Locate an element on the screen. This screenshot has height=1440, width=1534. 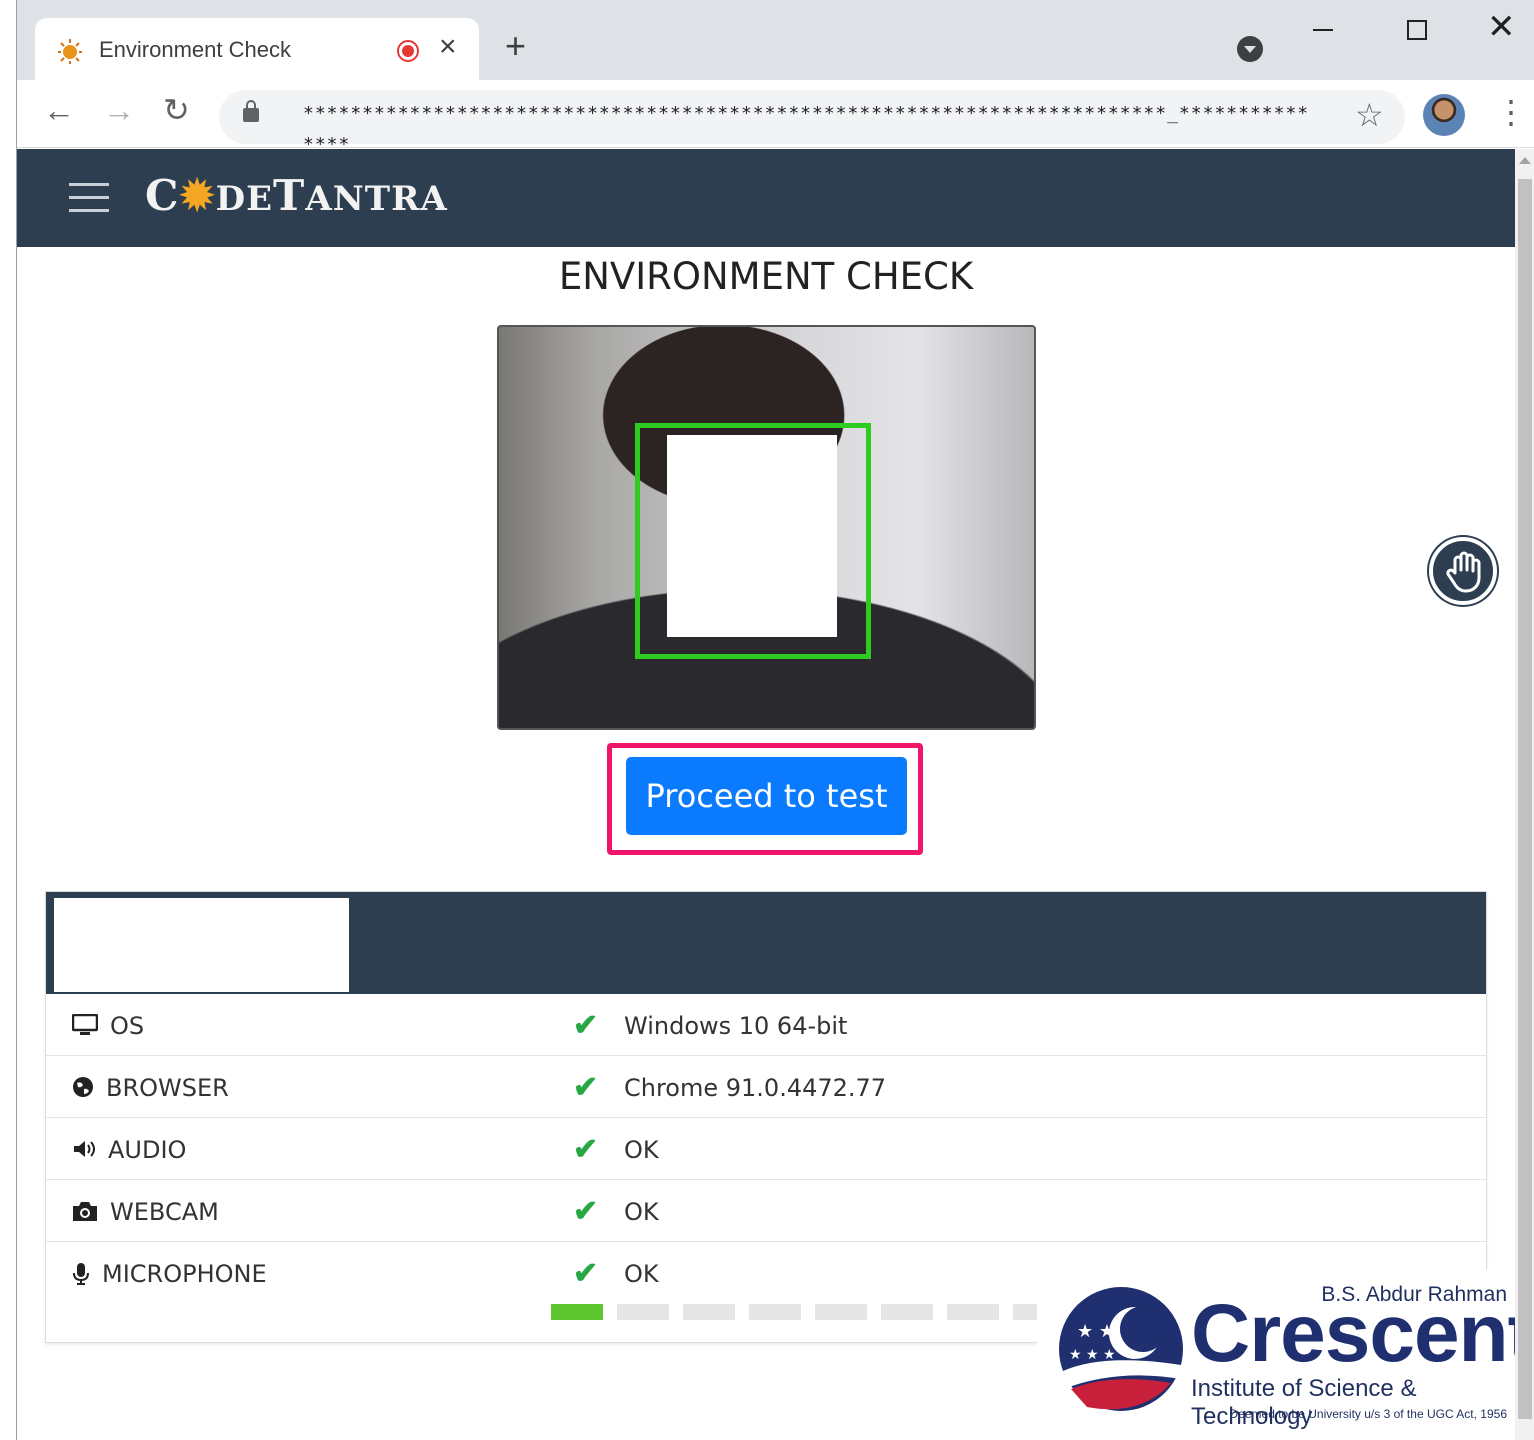
microphone-icon is located at coordinates (81, 1274).